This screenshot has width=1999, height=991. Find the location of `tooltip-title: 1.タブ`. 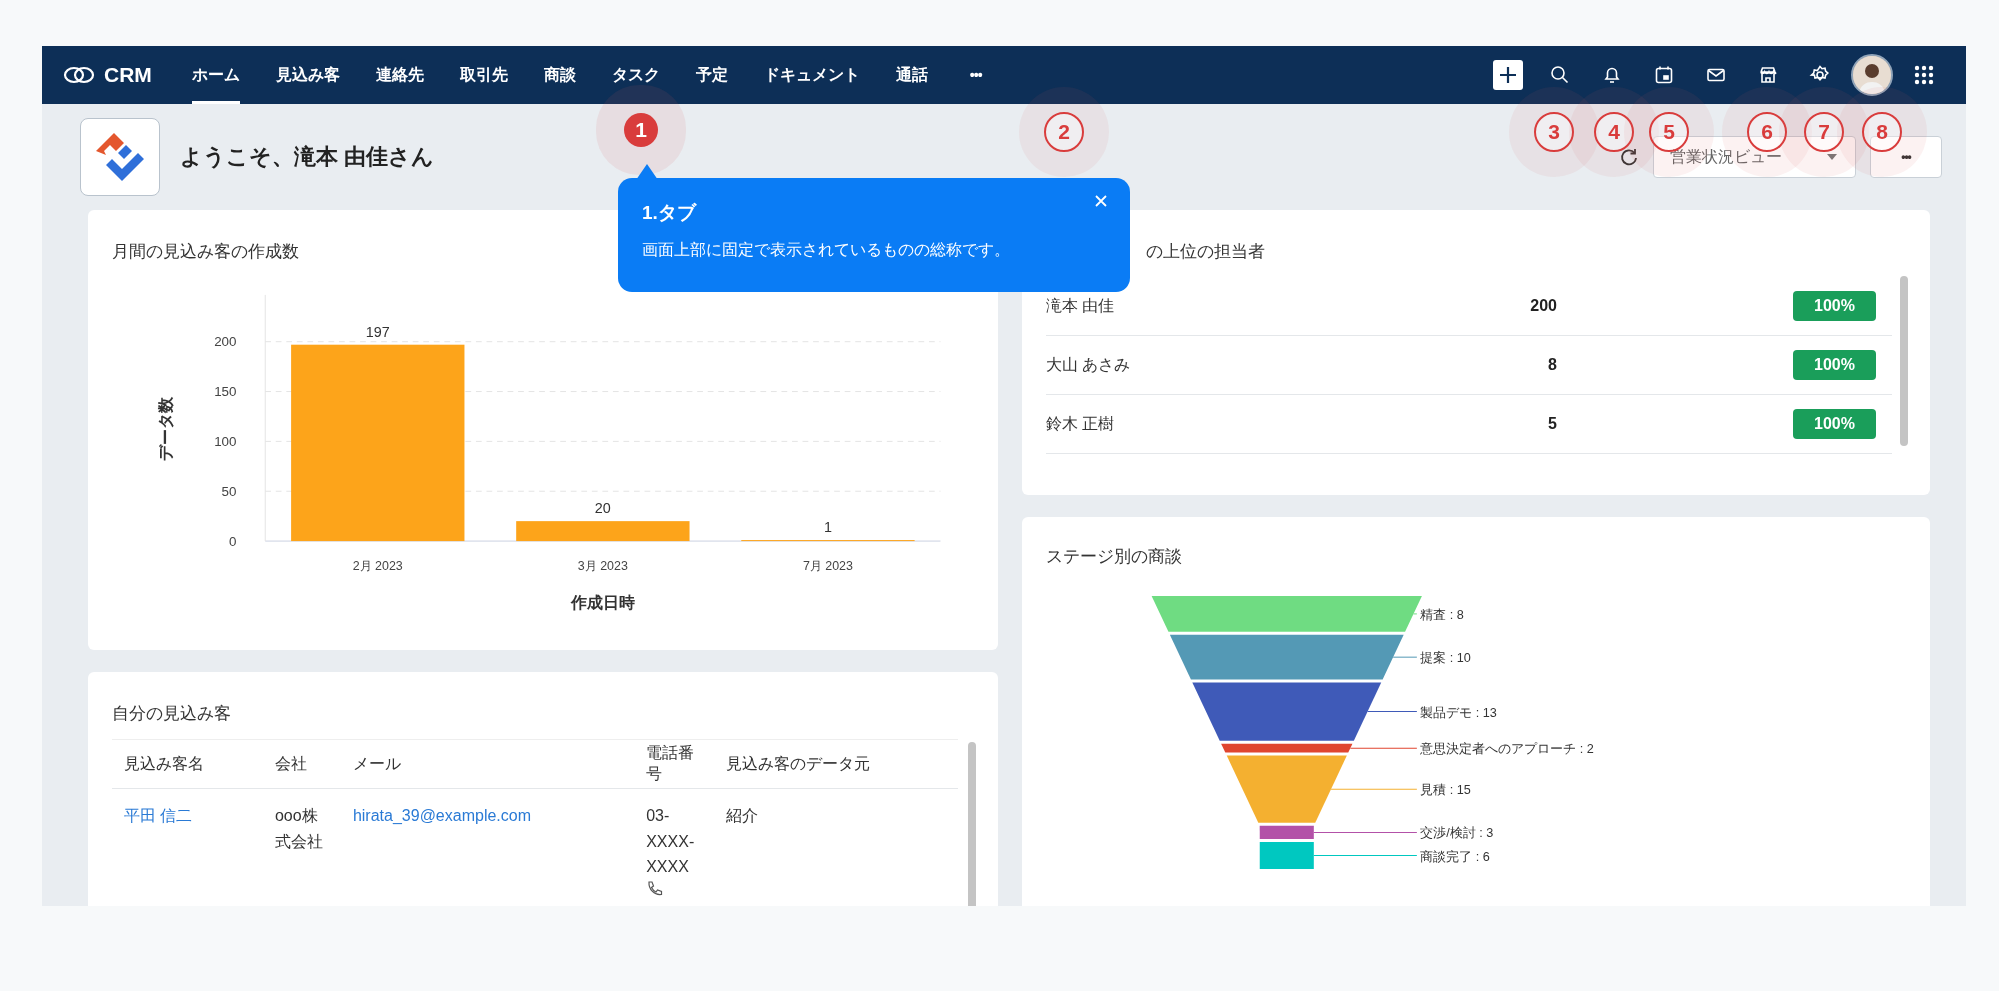

tooltip-title: 1.タブ is located at coordinates (670, 213).